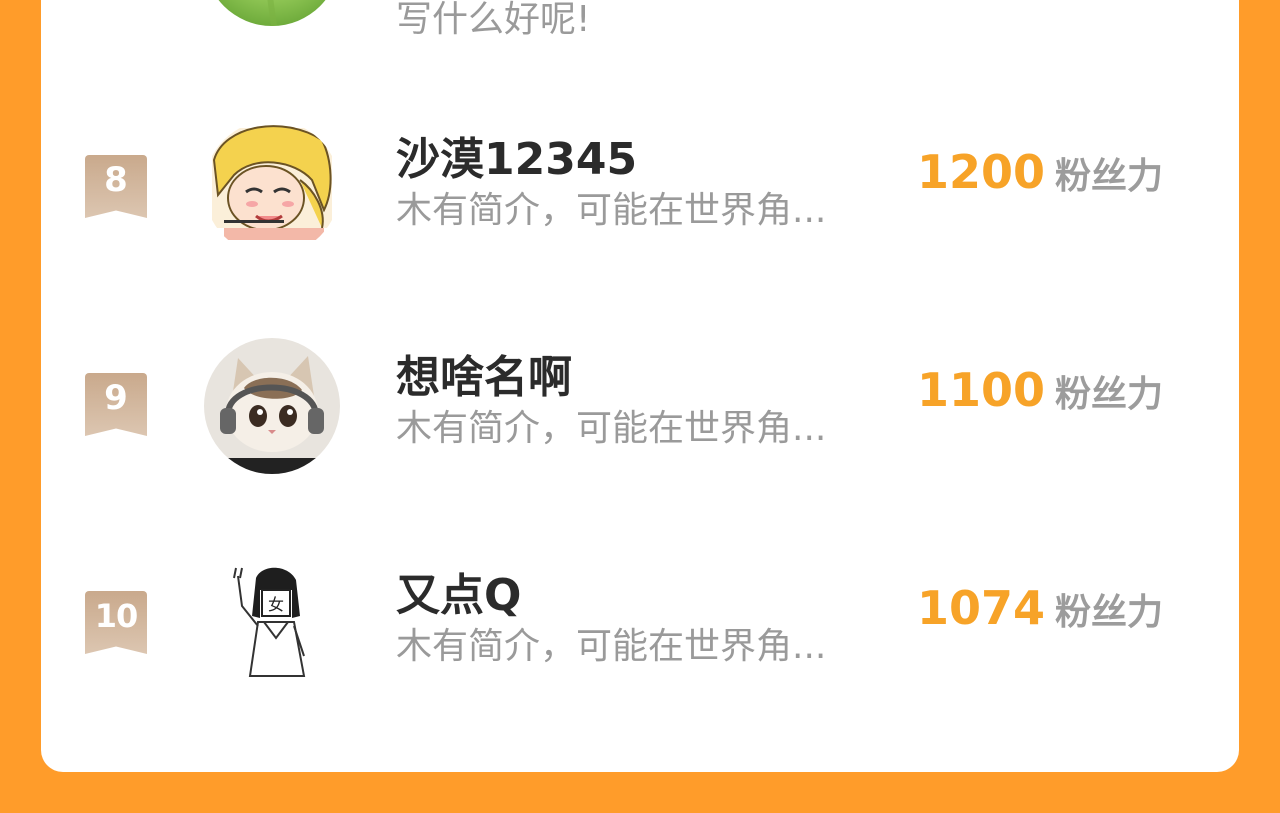 Image resolution: width=1280 pixels, height=813 pixels. I want to click on rank-badge: 9, so click(116, 404).